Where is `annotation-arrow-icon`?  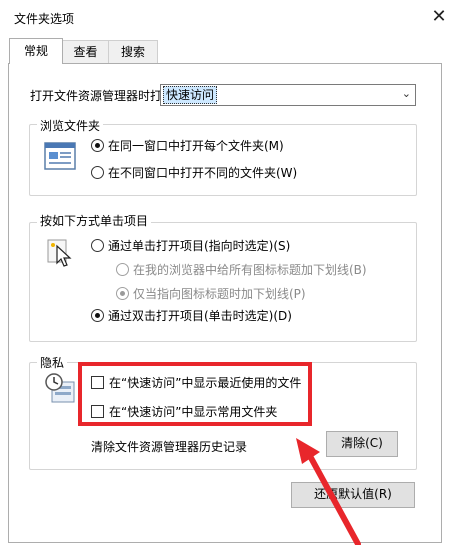 annotation-arrow-icon is located at coordinates (328, 491).